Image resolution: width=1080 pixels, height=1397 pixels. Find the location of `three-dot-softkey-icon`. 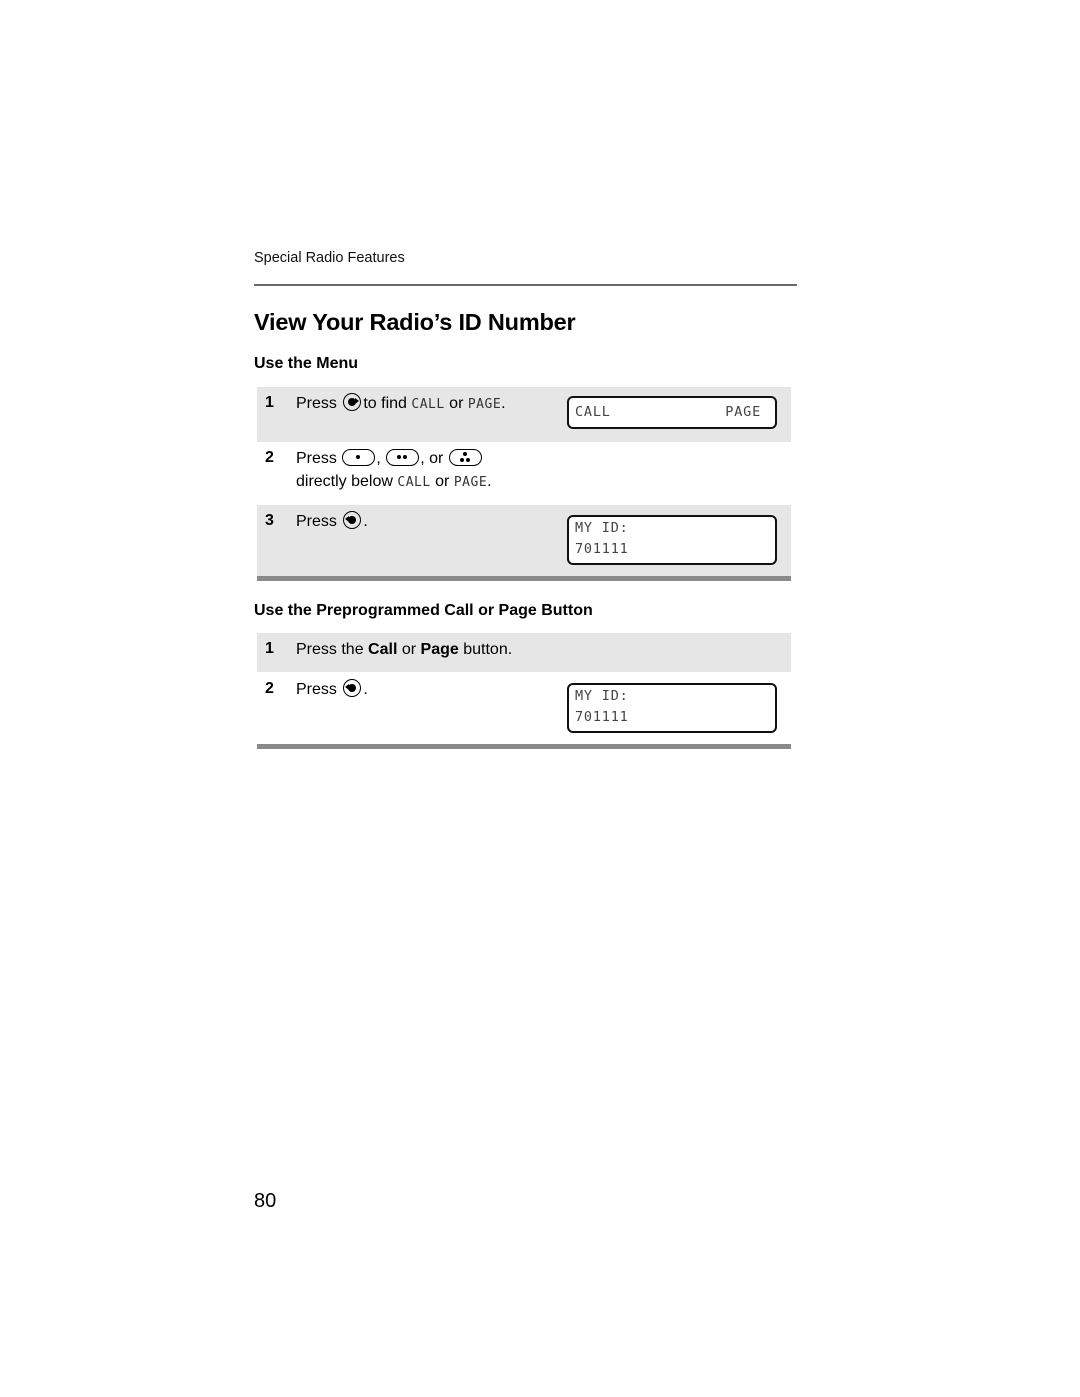

three-dot-softkey-icon is located at coordinates (465, 457).